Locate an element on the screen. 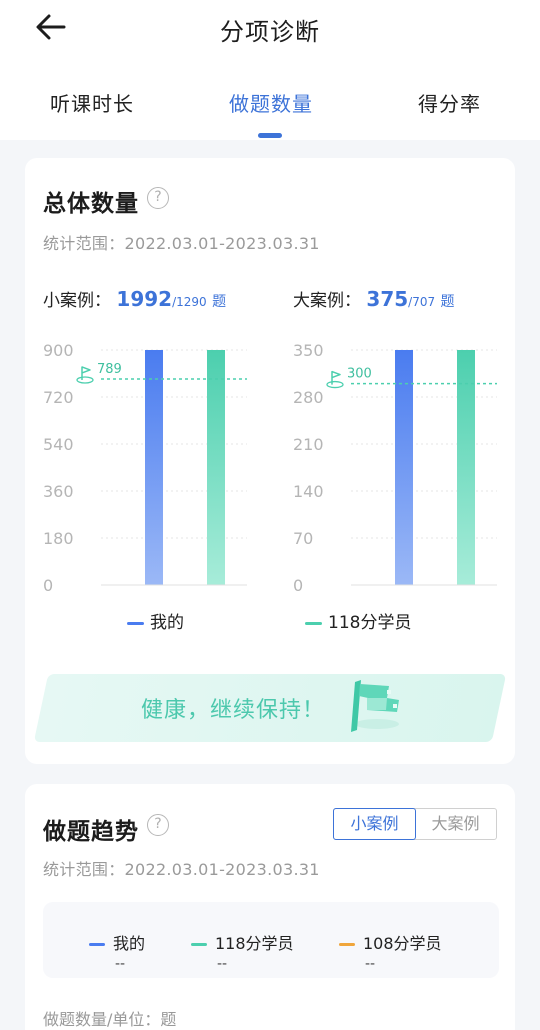 This screenshot has width=540, height=1030. trend-unit-label: 做题数量/单位：题 is located at coordinates (110, 1019).